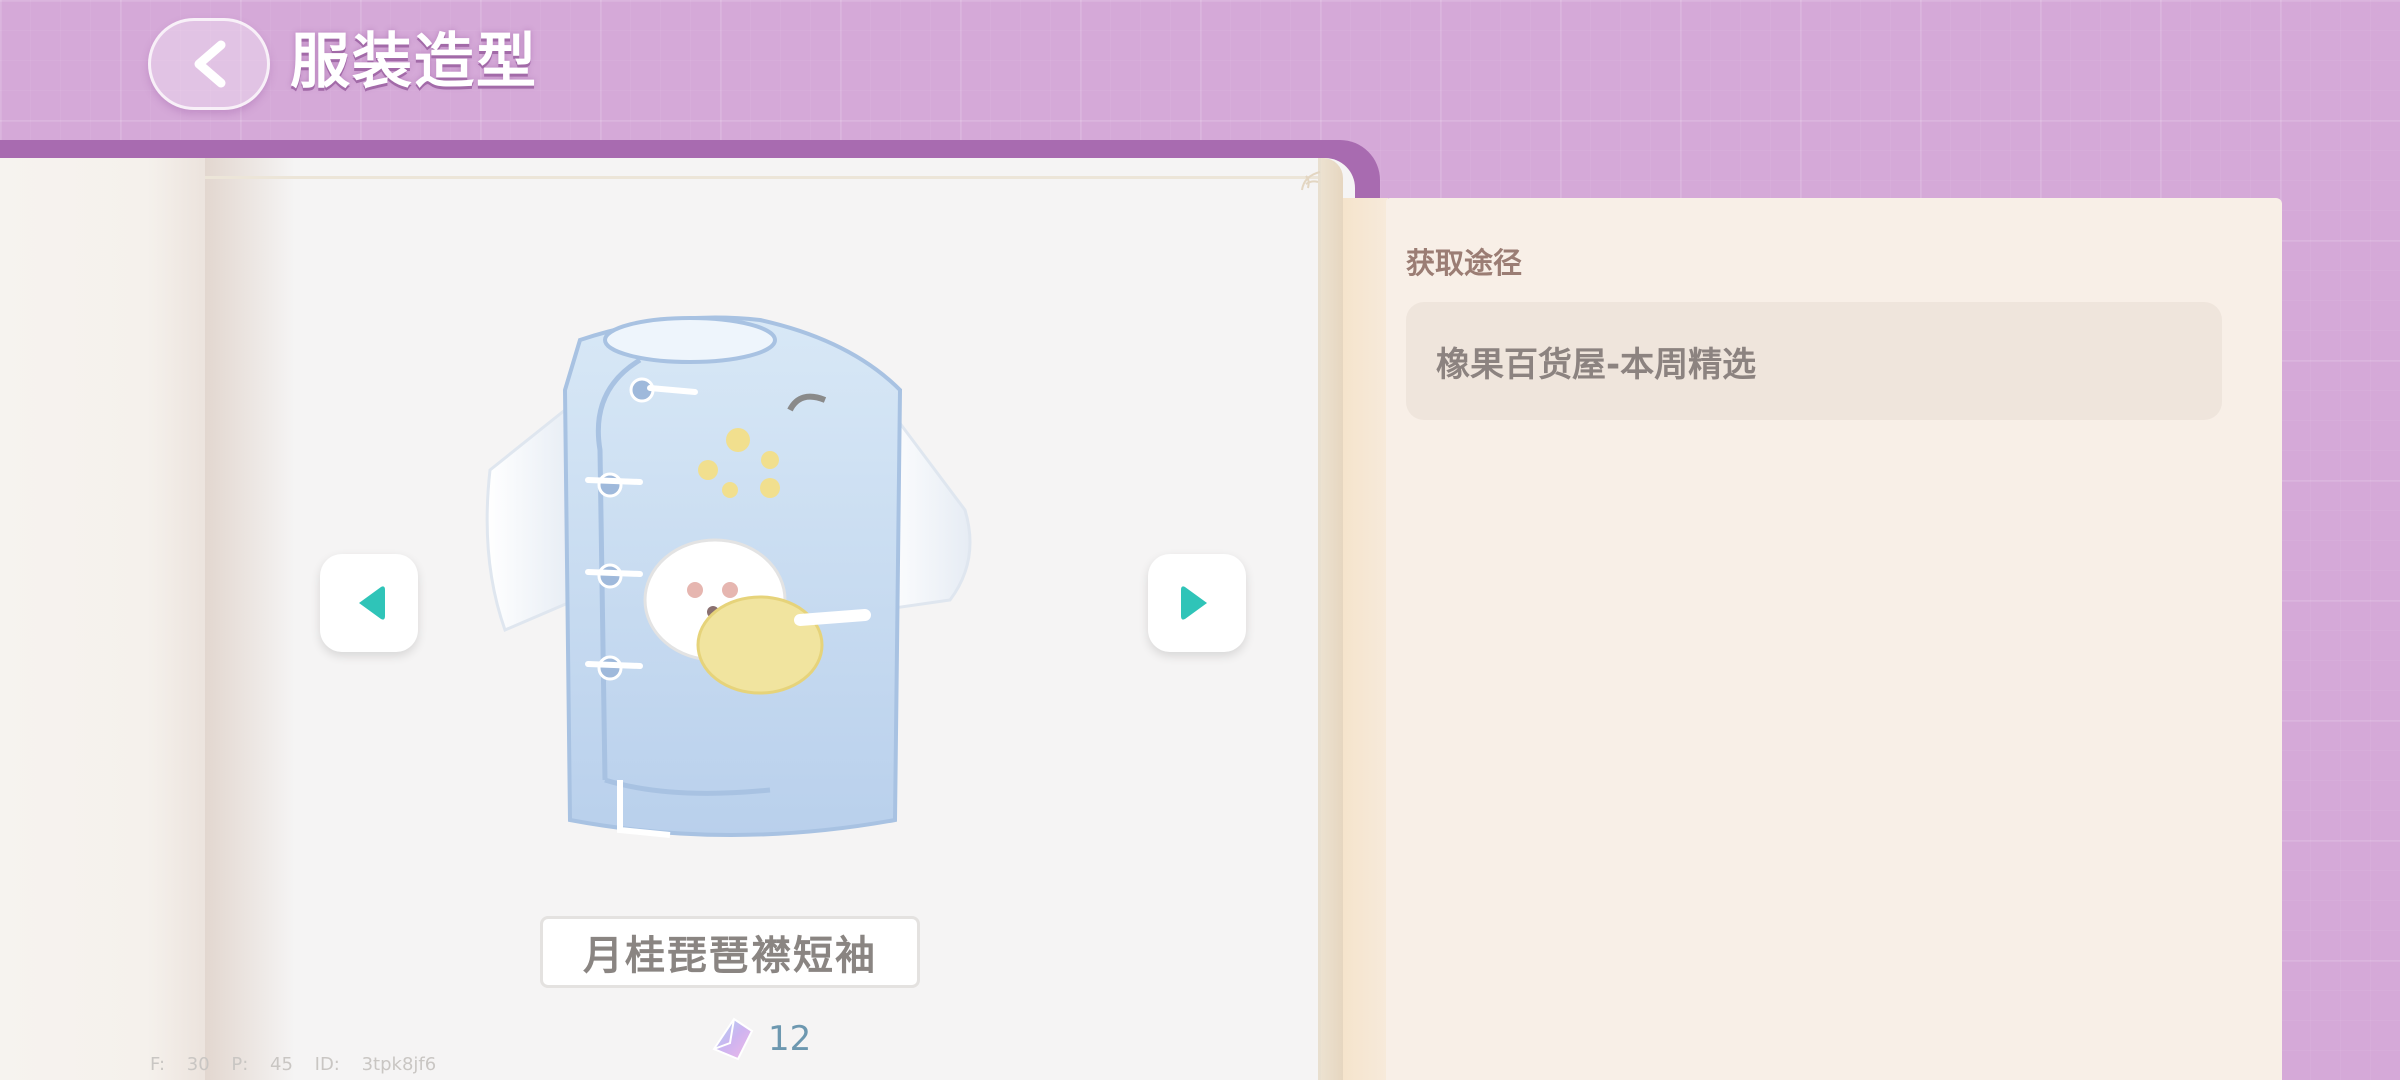  Describe the element at coordinates (372, 603) in the screenshot. I see `triangle-left-icon` at that location.